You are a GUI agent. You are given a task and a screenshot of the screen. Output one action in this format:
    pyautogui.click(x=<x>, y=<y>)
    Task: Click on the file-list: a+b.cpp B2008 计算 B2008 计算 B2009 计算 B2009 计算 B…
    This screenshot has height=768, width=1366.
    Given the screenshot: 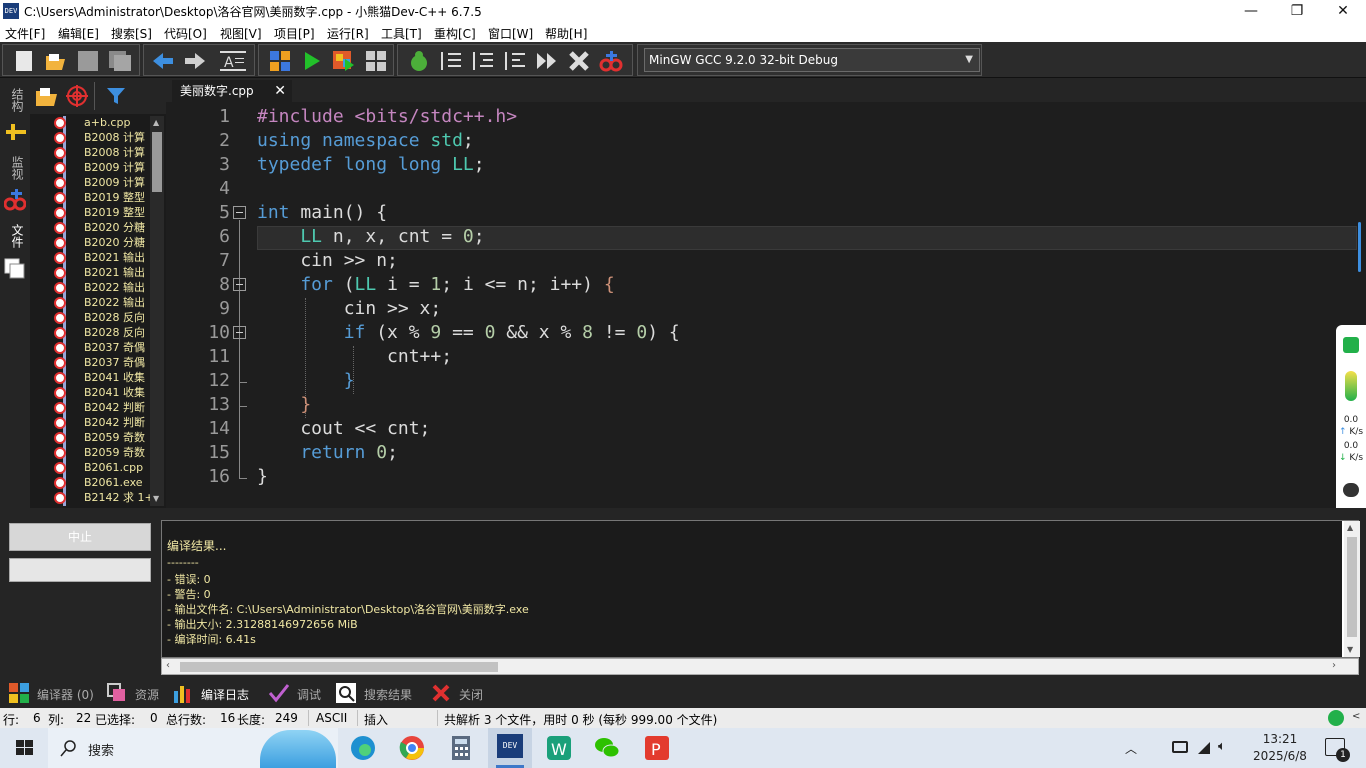 What is the action you would take?
    pyautogui.click(x=90, y=311)
    